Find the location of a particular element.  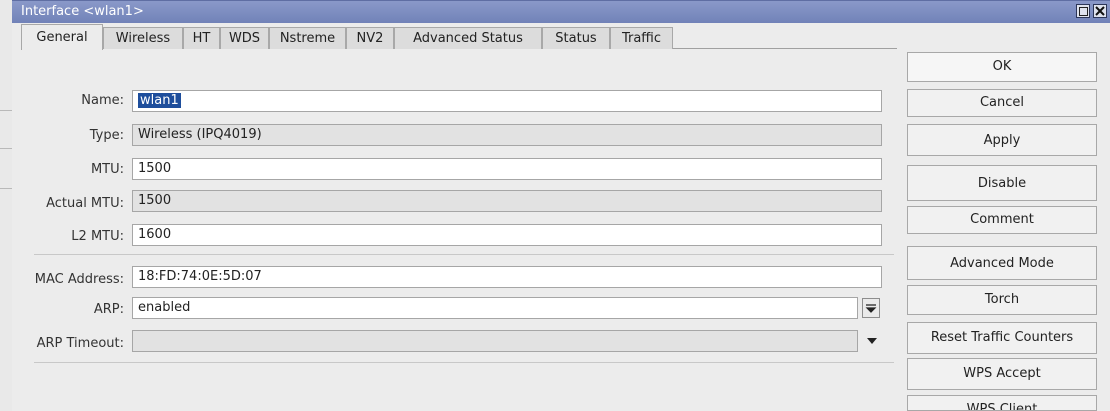

arp-label: ARP: is located at coordinates (108, 309).